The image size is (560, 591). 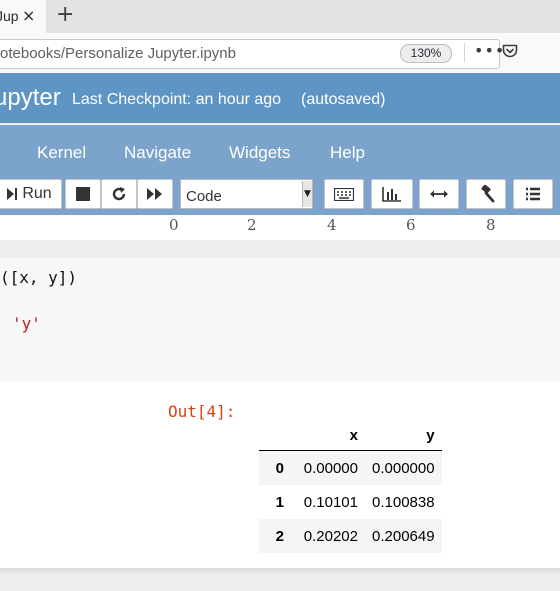 I want to click on column-header-y: y, so click(x=403, y=436).